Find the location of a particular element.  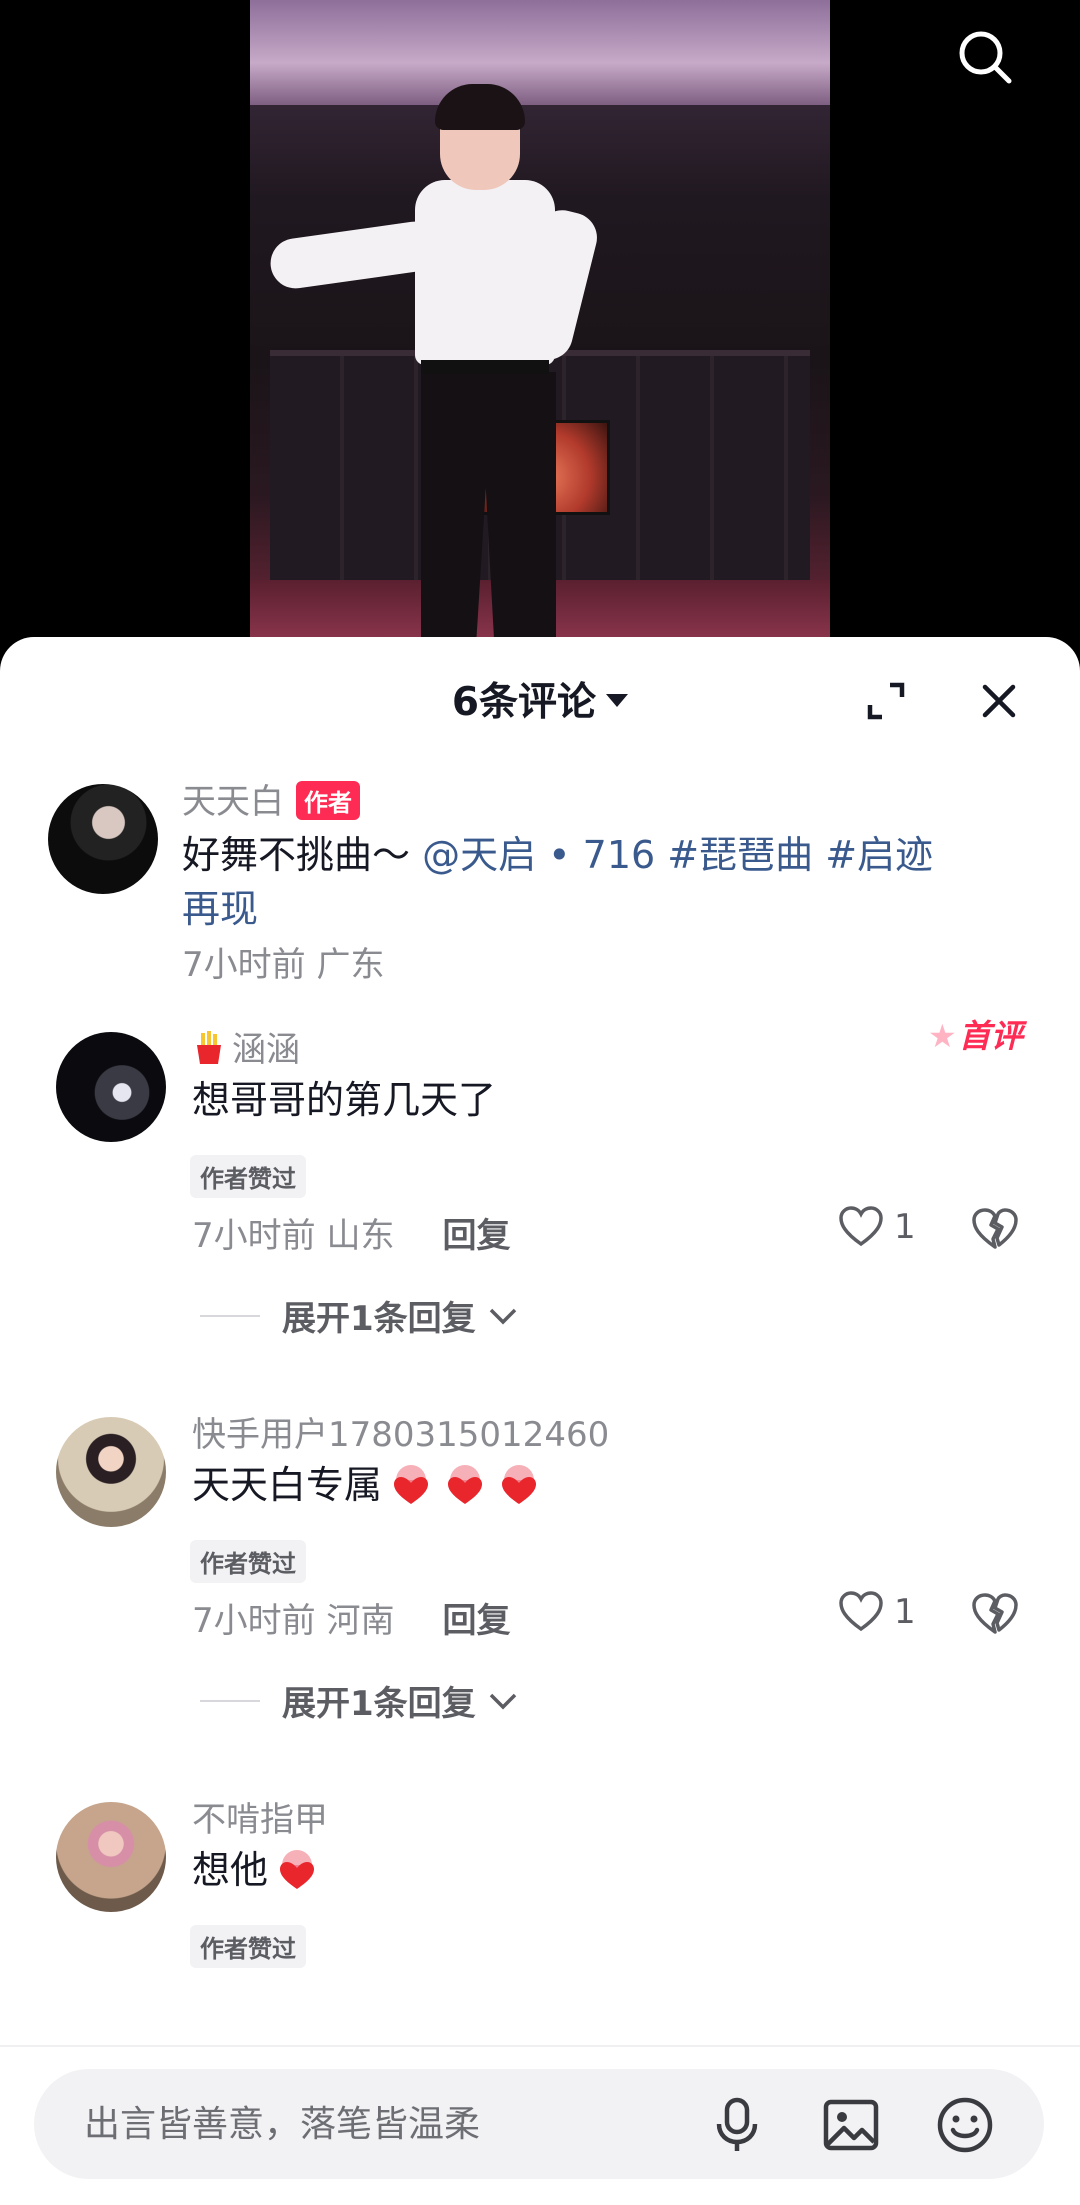

comment-input-bar is located at coordinates (540, 2125).